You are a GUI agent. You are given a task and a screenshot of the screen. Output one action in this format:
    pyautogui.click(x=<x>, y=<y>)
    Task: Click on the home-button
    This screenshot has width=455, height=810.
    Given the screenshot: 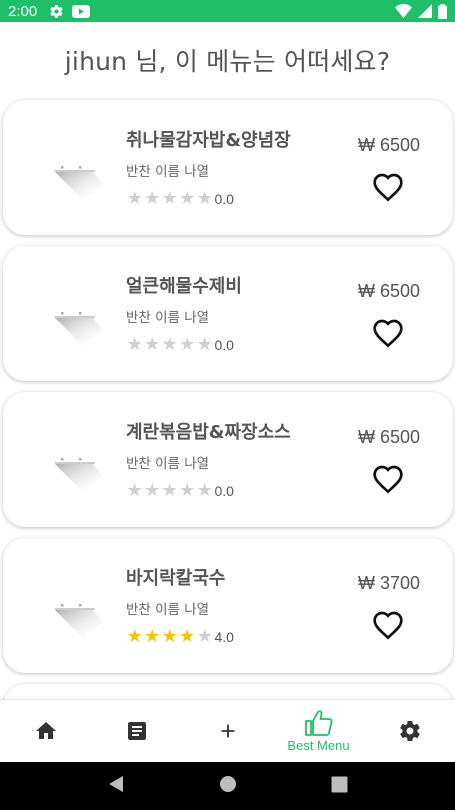 What is the action you would take?
    pyautogui.click(x=228, y=786)
    